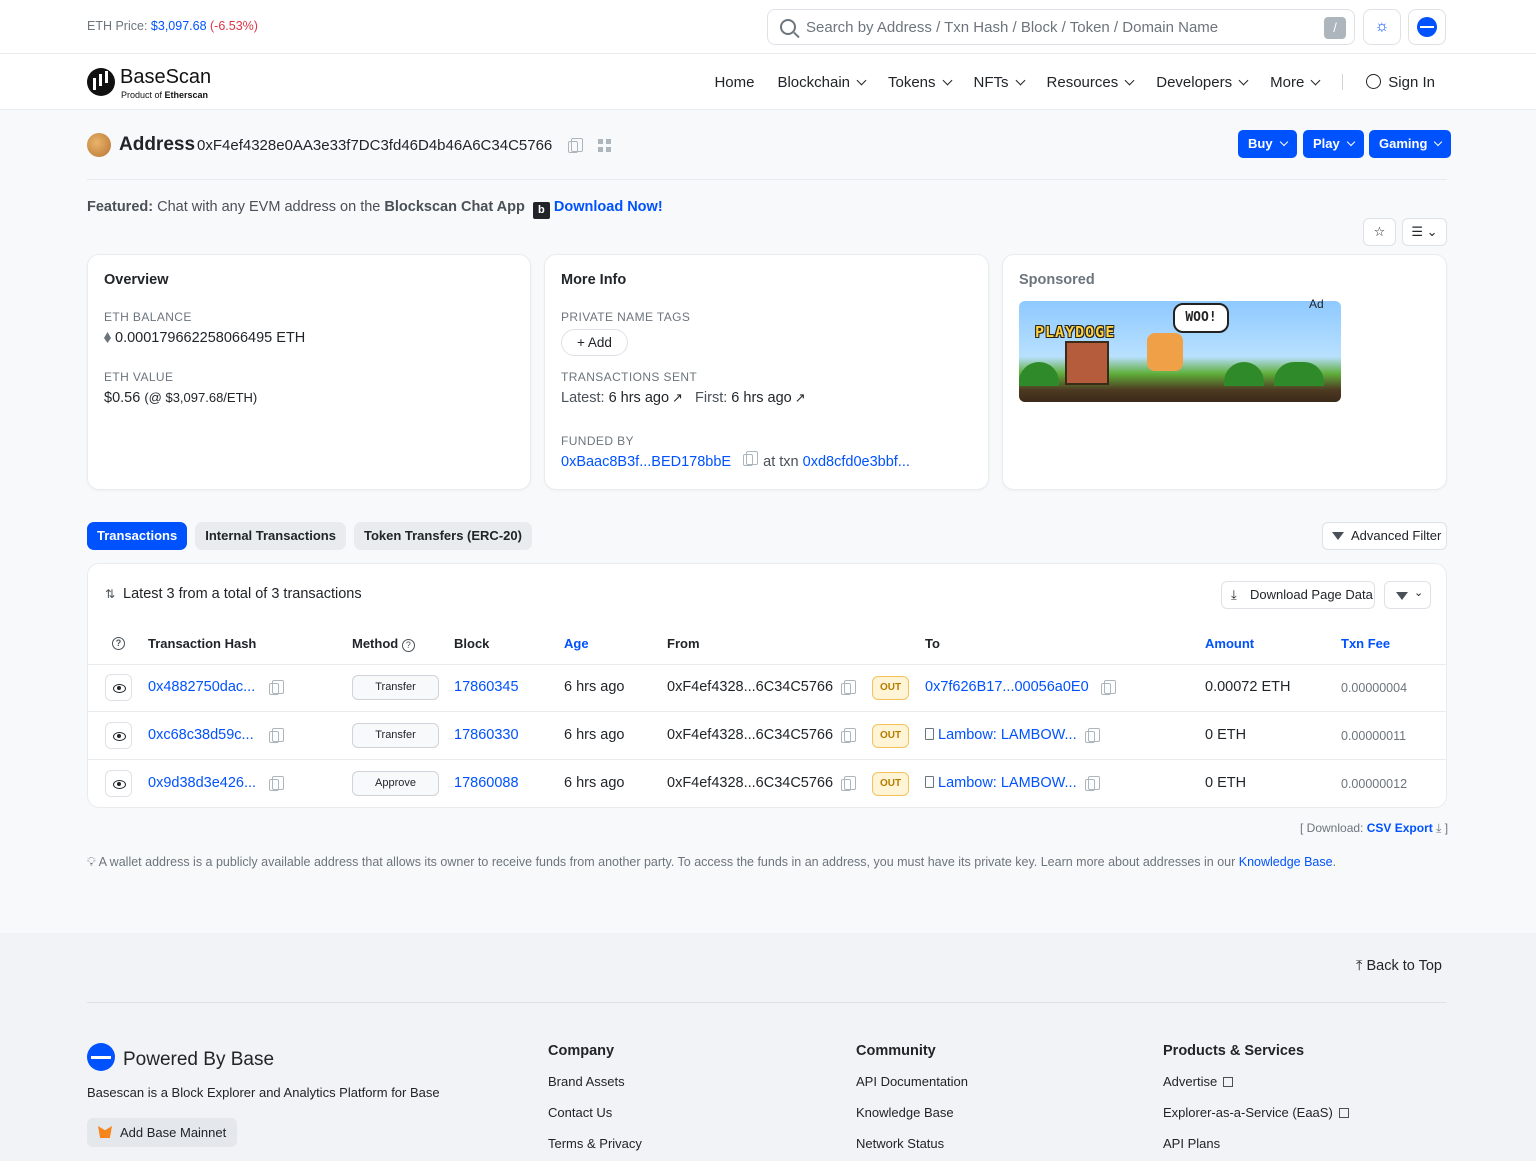 The width and height of the screenshot is (1536, 1161). I want to click on gaming-button: Gaming, so click(1410, 144).